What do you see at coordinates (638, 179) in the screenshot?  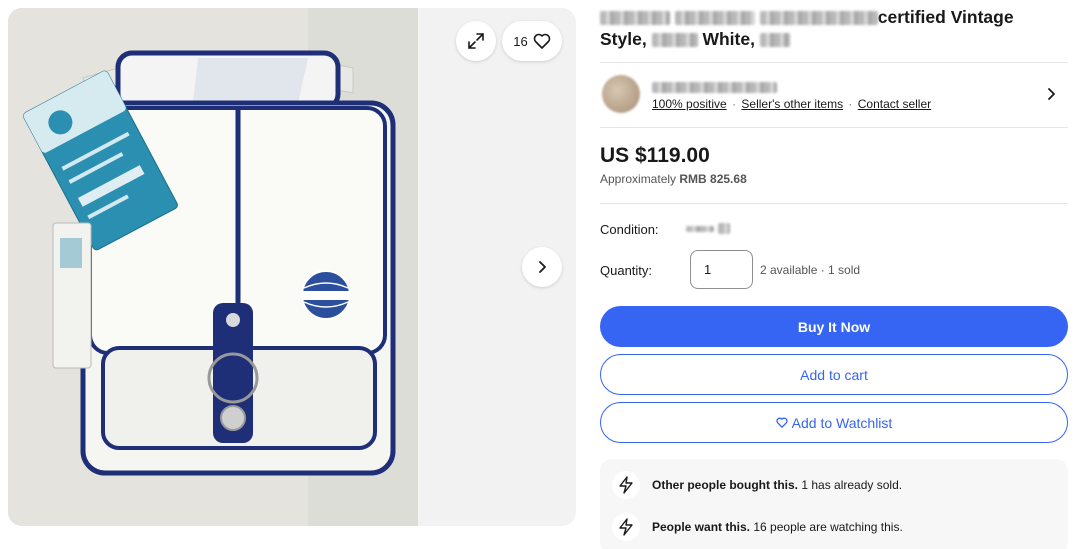 I see `approx-prefix: Approximately` at bounding box center [638, 179].